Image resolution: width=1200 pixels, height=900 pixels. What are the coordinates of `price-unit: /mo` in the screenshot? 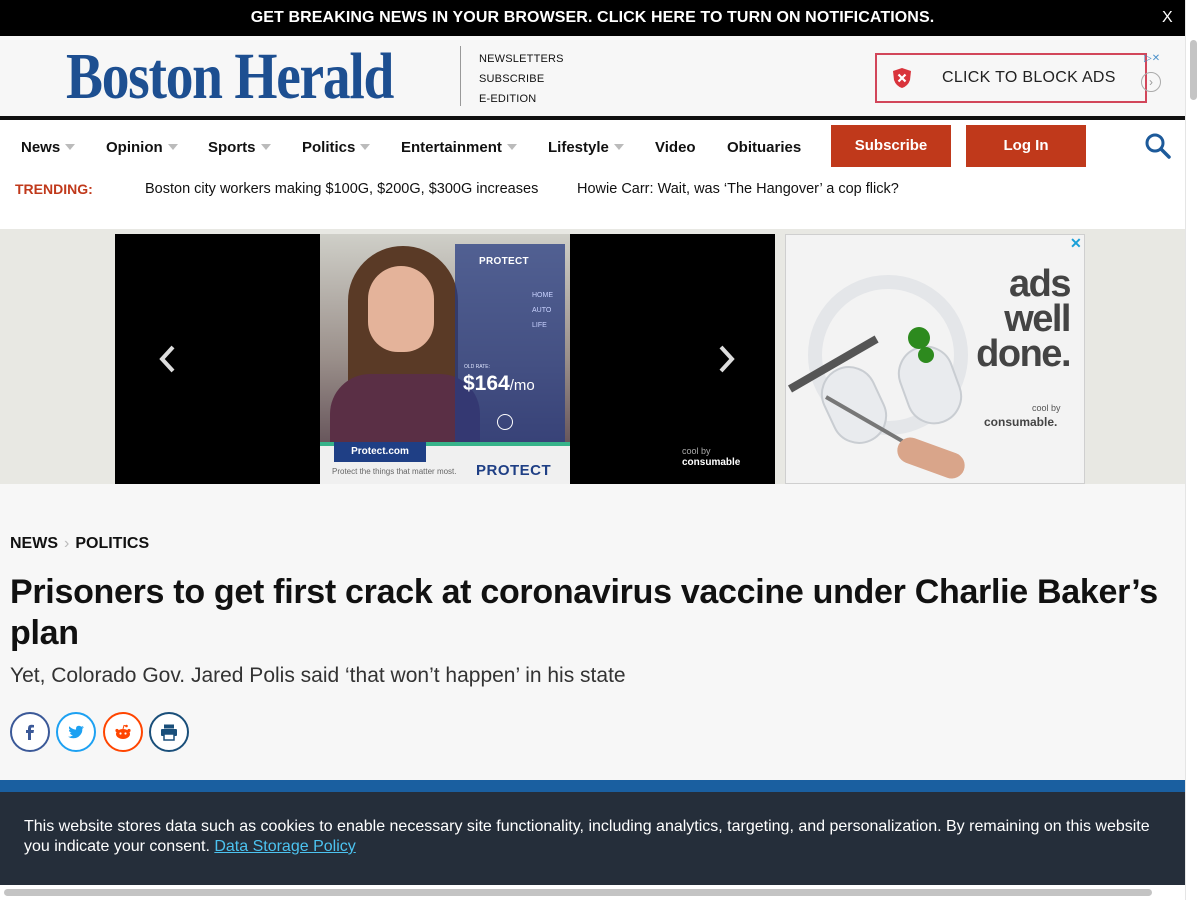 It's located at (522, 385).